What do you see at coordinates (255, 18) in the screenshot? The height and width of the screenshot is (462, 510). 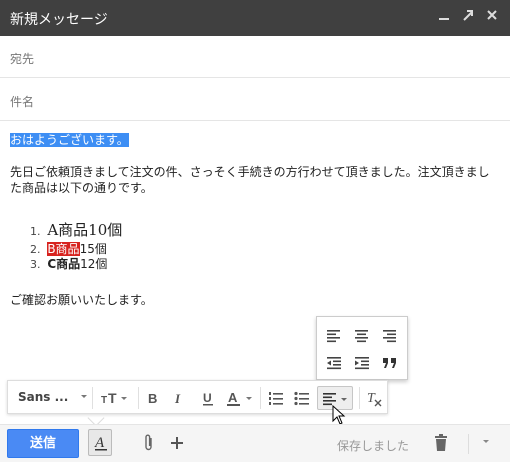 I see `compose-title-bar: 新規メッセージ` at bounding box center [255, 18].